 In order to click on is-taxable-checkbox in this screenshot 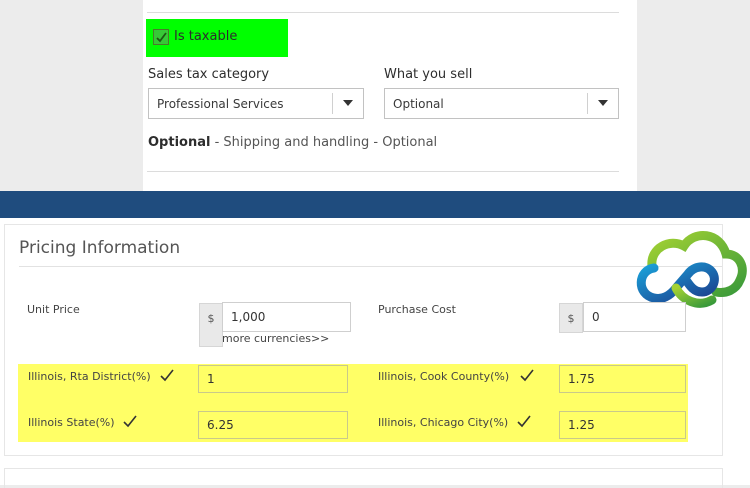, I will do `click(161, 37)`.